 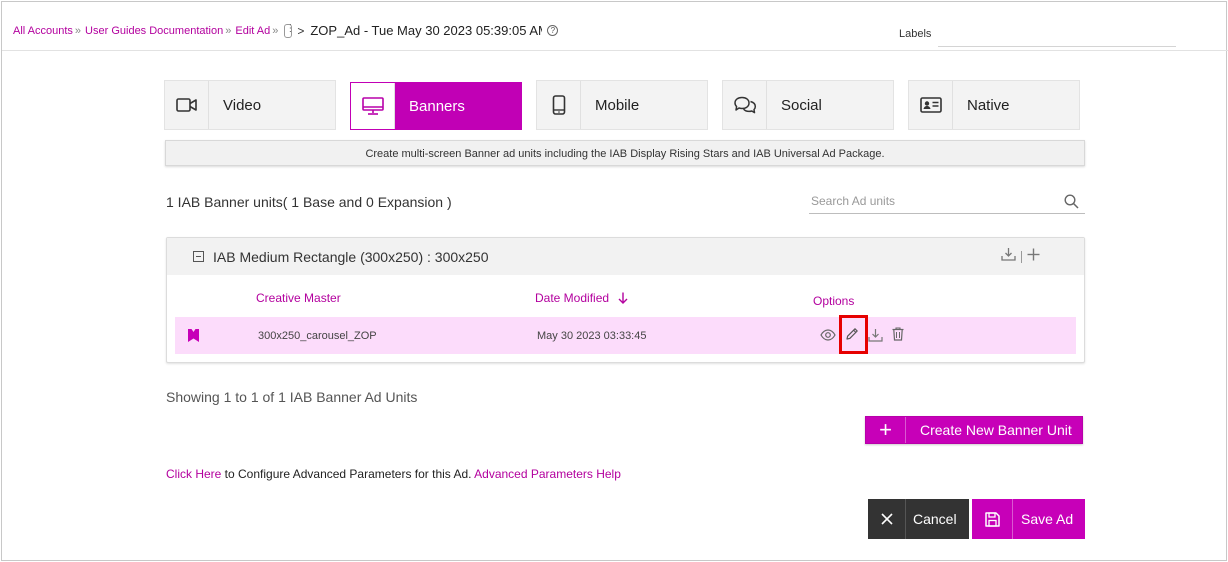 I want to click on divider, so click(x=1021, y=256).